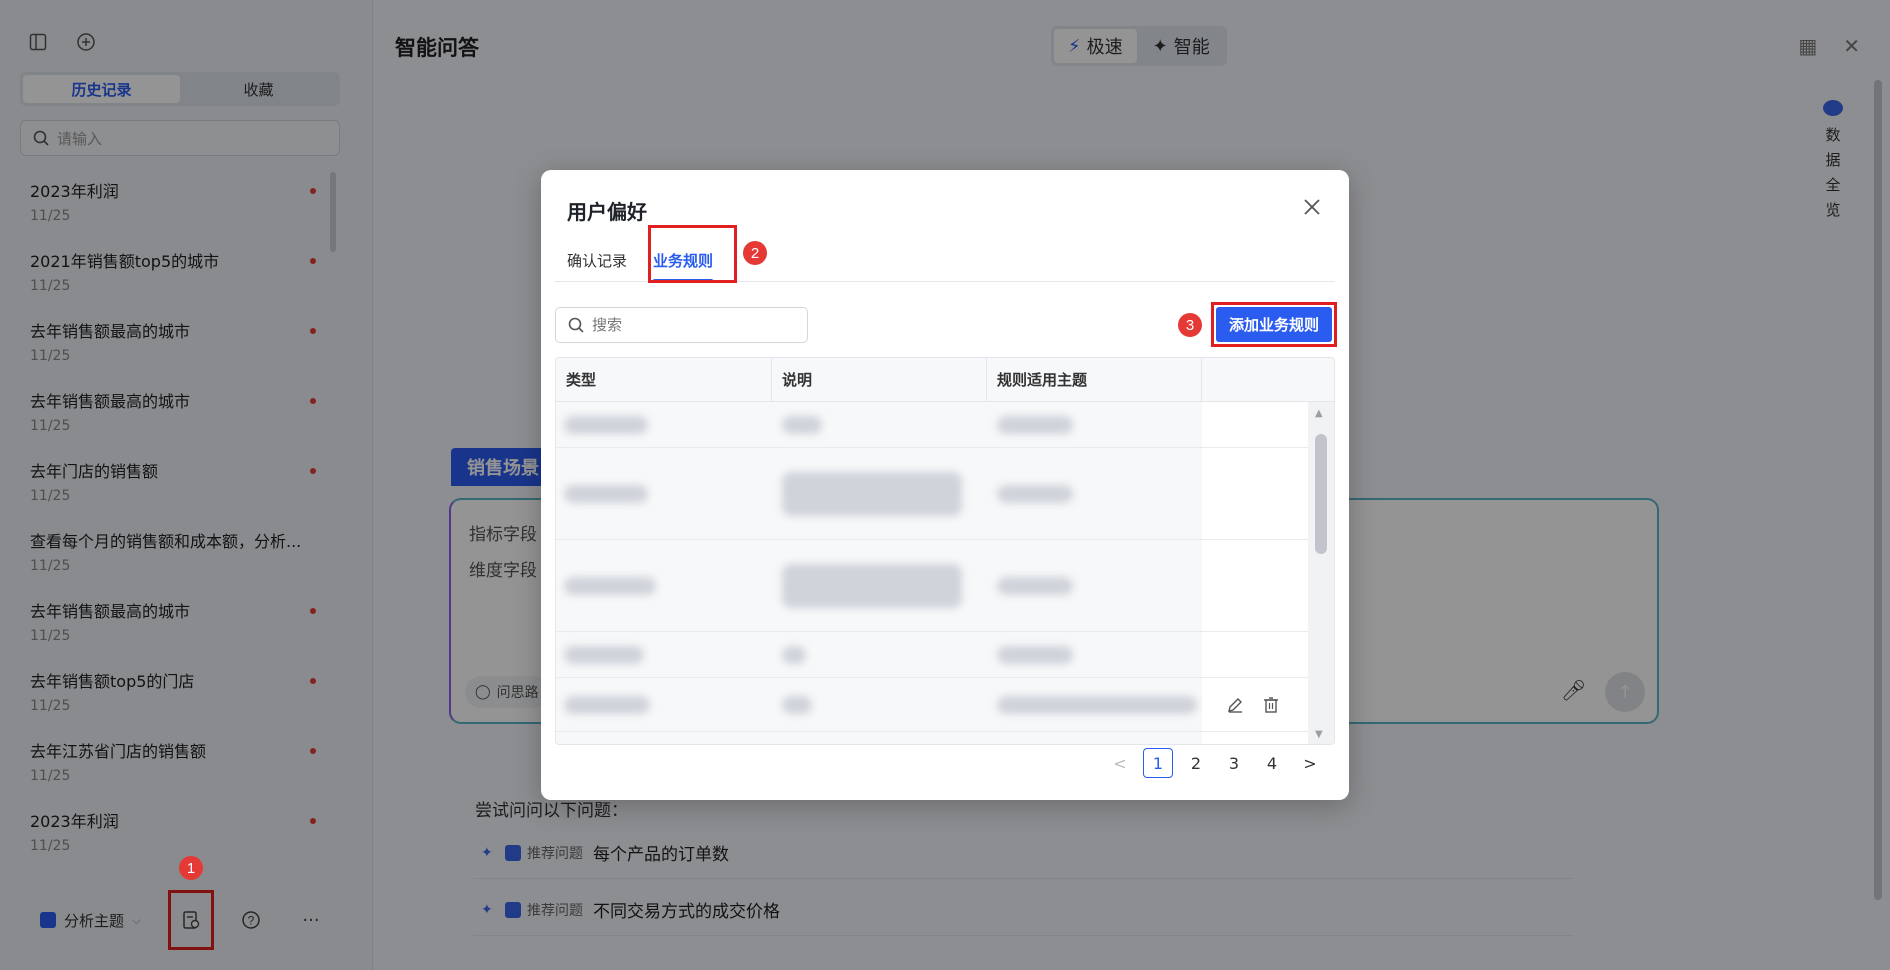 Image resolution: width=1890 pixels, height=970 pixels. Describe the element at coordinates (1234, 763) in the screenshot. I see `page-button: 3` at that location.